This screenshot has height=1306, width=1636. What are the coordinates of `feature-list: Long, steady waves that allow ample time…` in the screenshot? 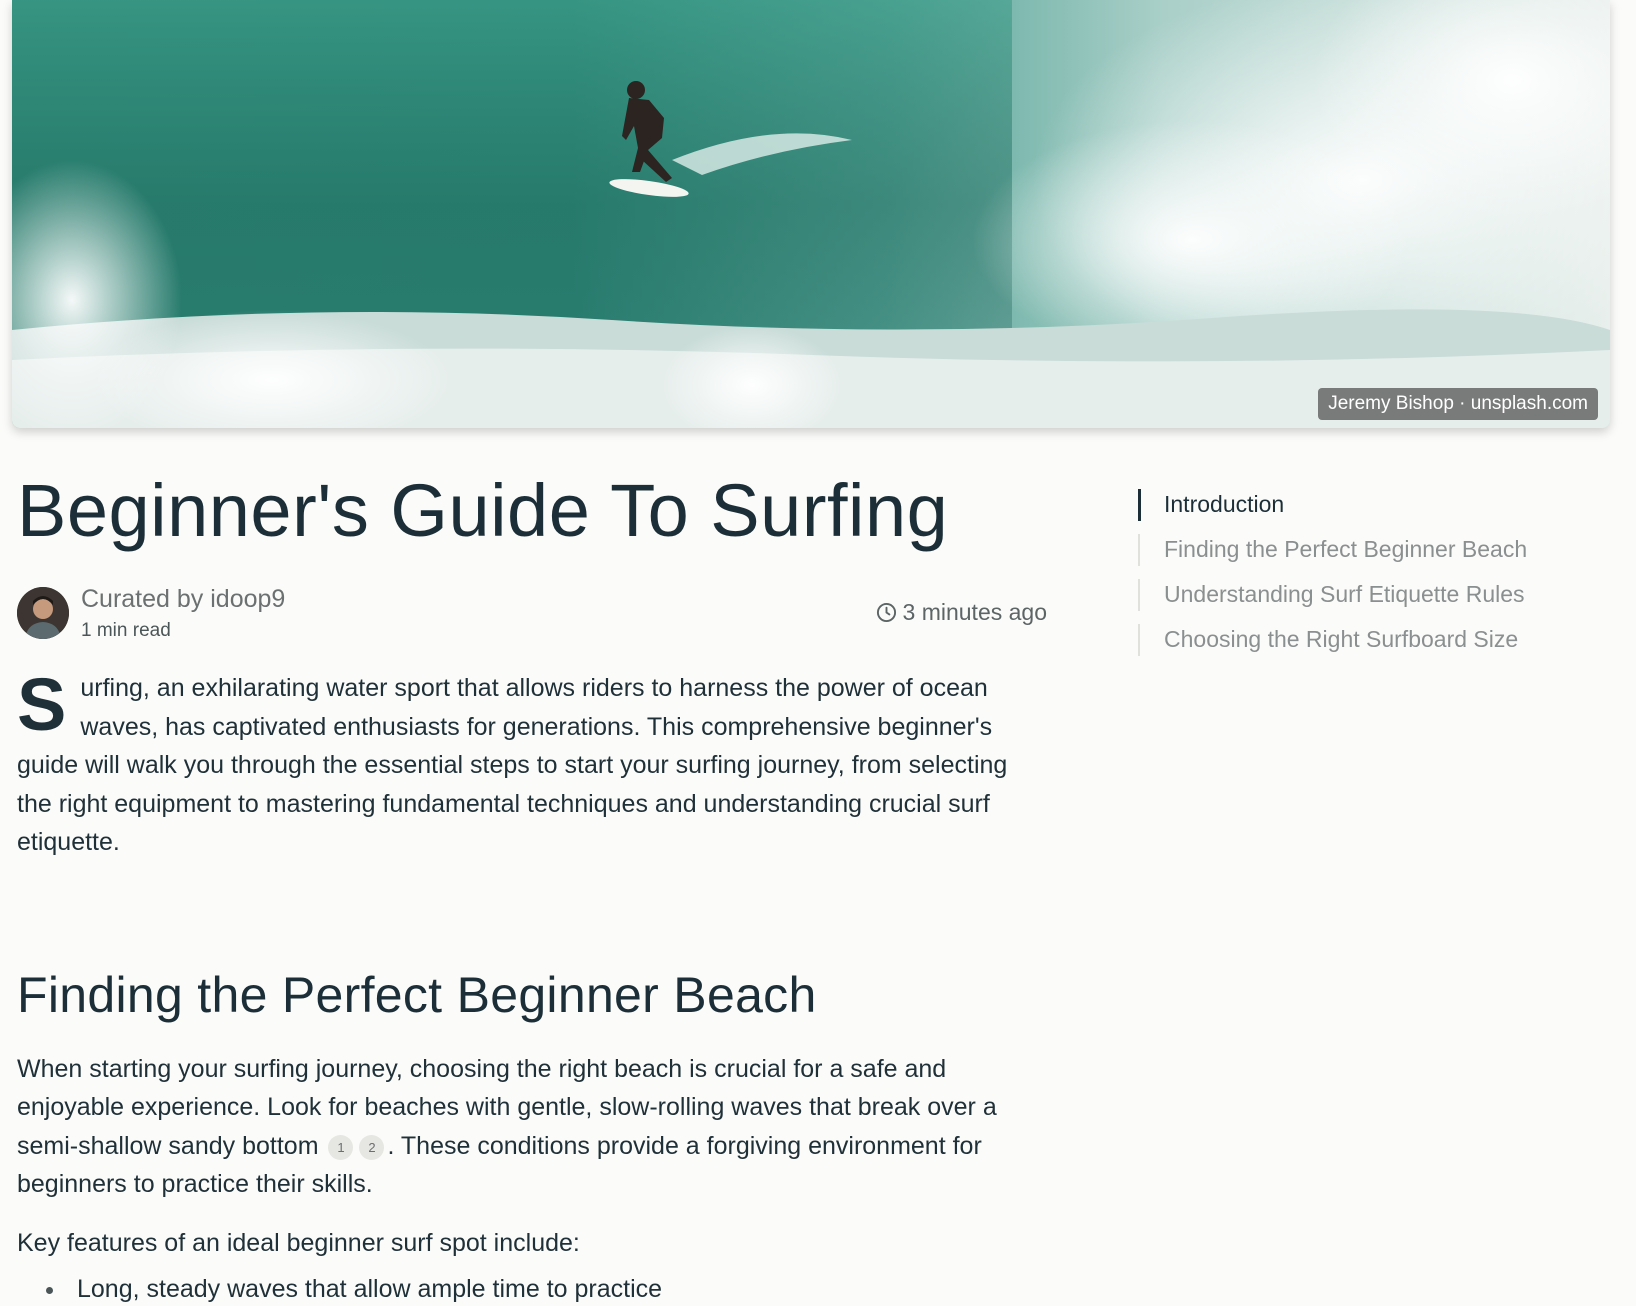 It's located at (532, 1288).